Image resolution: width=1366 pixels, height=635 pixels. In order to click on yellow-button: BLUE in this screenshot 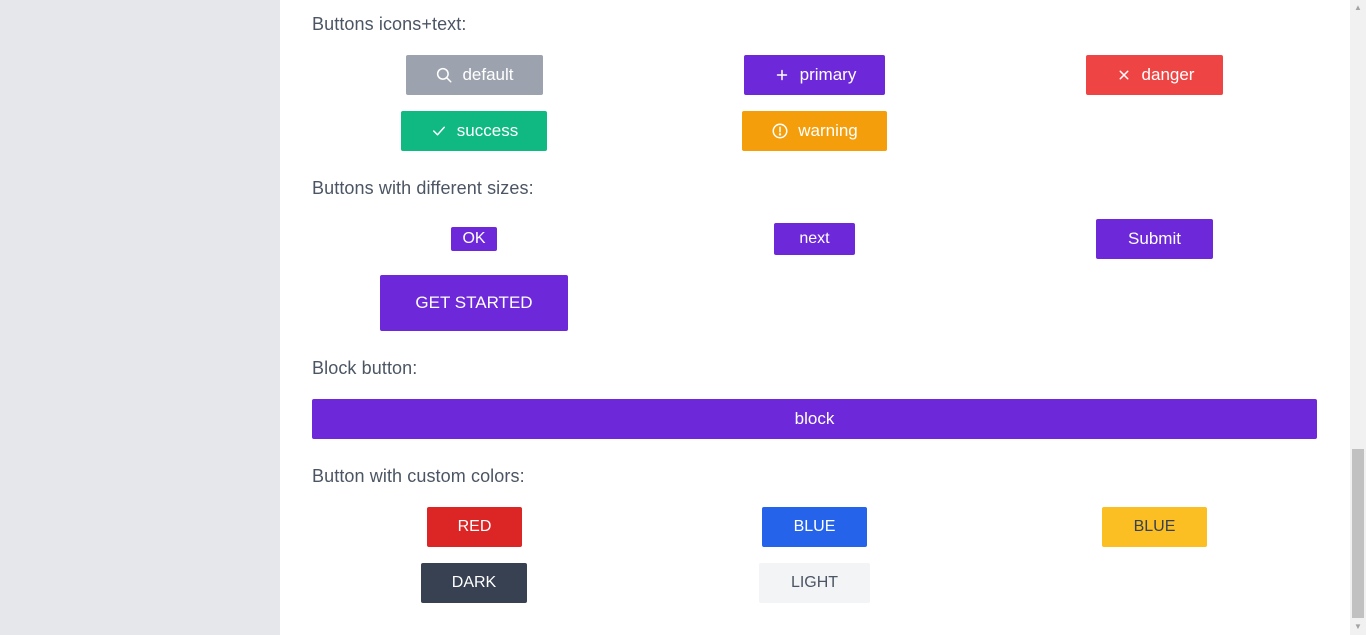, I will do `click(1154, 527)`.